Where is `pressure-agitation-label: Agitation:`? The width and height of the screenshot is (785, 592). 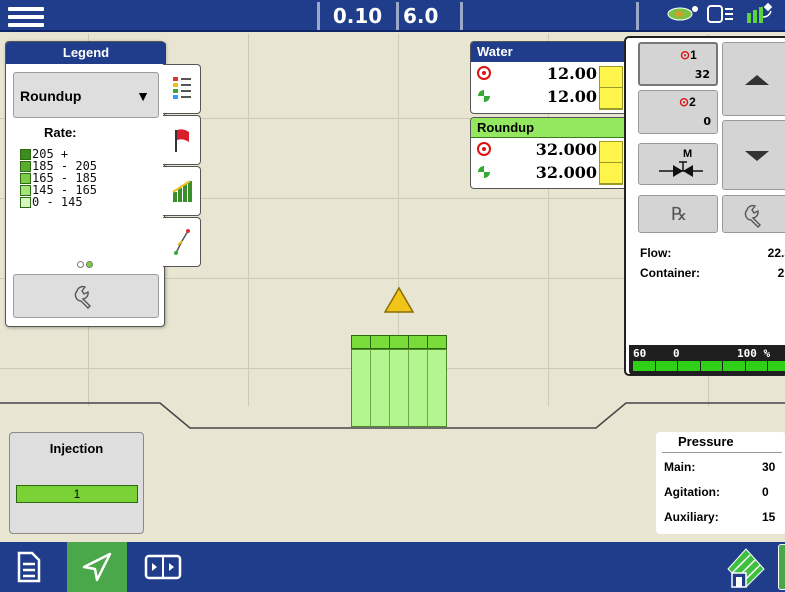
pressure-agitation-label: Agitation: is located at coordinates (692, 492).